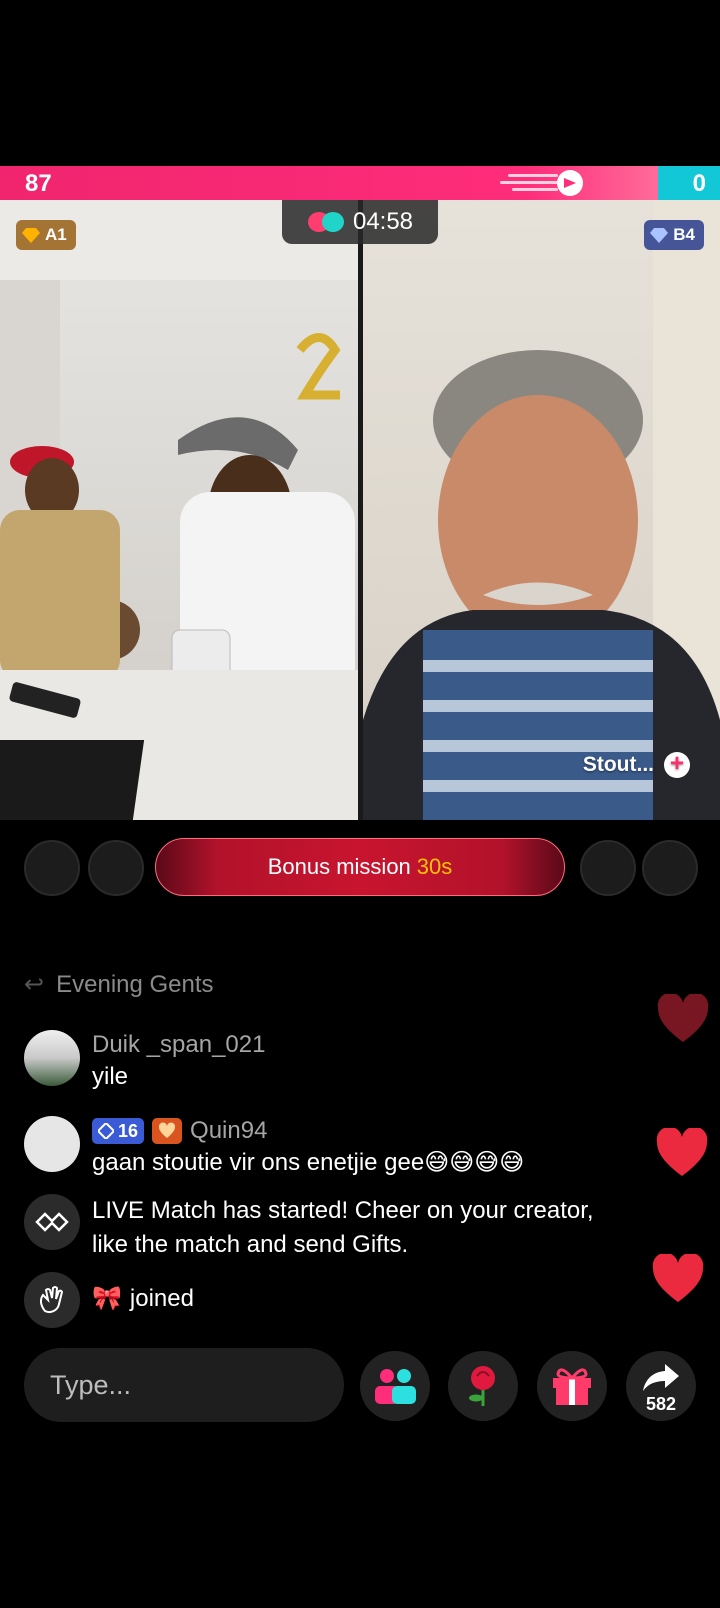 Image resolution: width=720 pixels, height=1608 pixels. I want to click on heart-shield-icon, so click(167, 1130).